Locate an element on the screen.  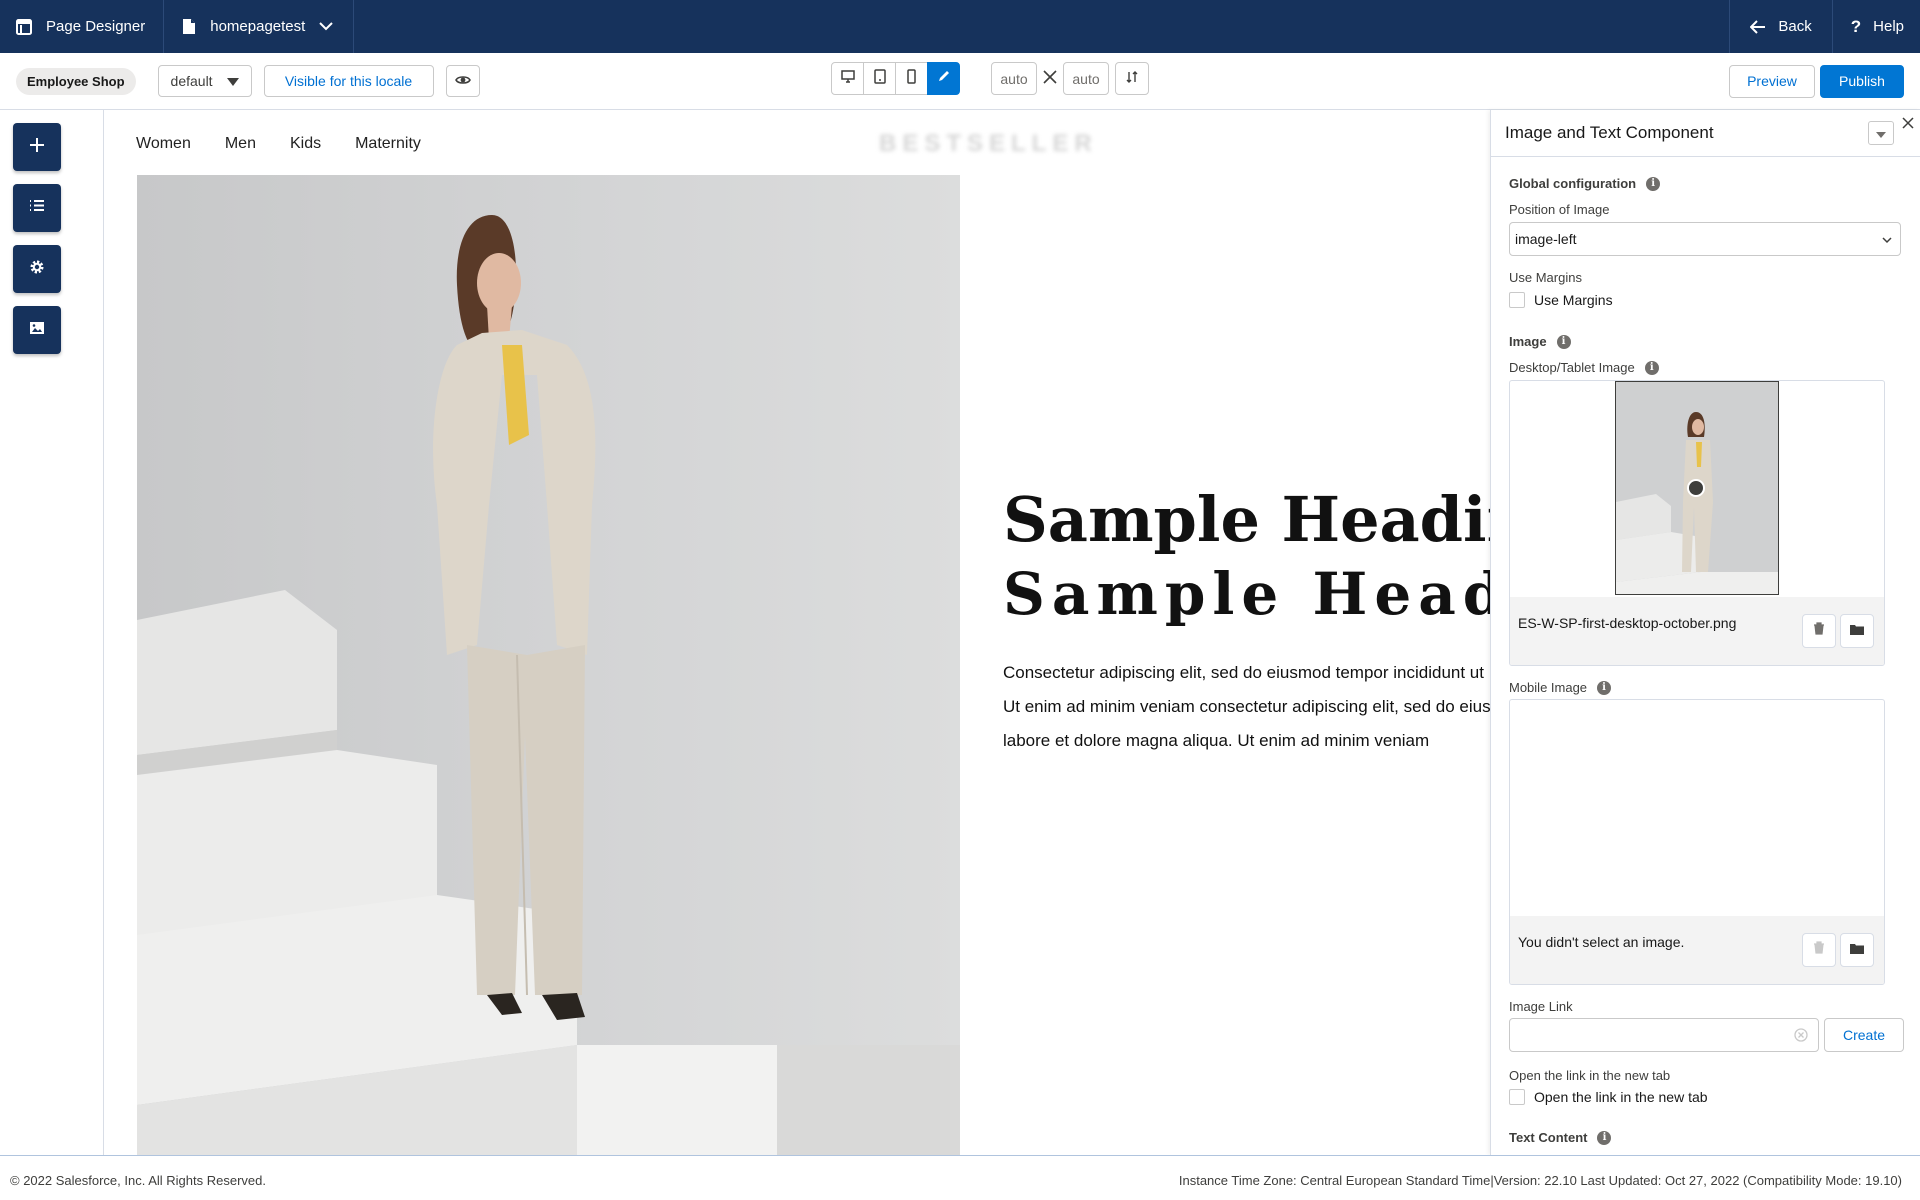
page-selector: homepagetest is located at coordinates (259, 26).